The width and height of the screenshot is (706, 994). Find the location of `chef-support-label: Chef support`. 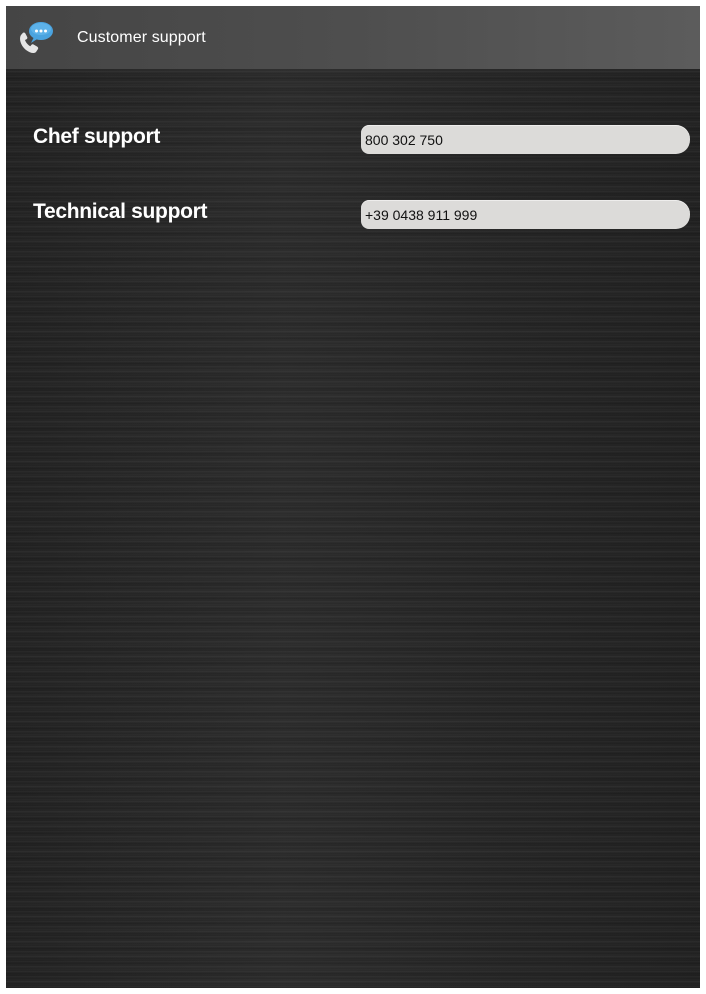

chef-support-label: Chef support is located at coordinates (97, 136).